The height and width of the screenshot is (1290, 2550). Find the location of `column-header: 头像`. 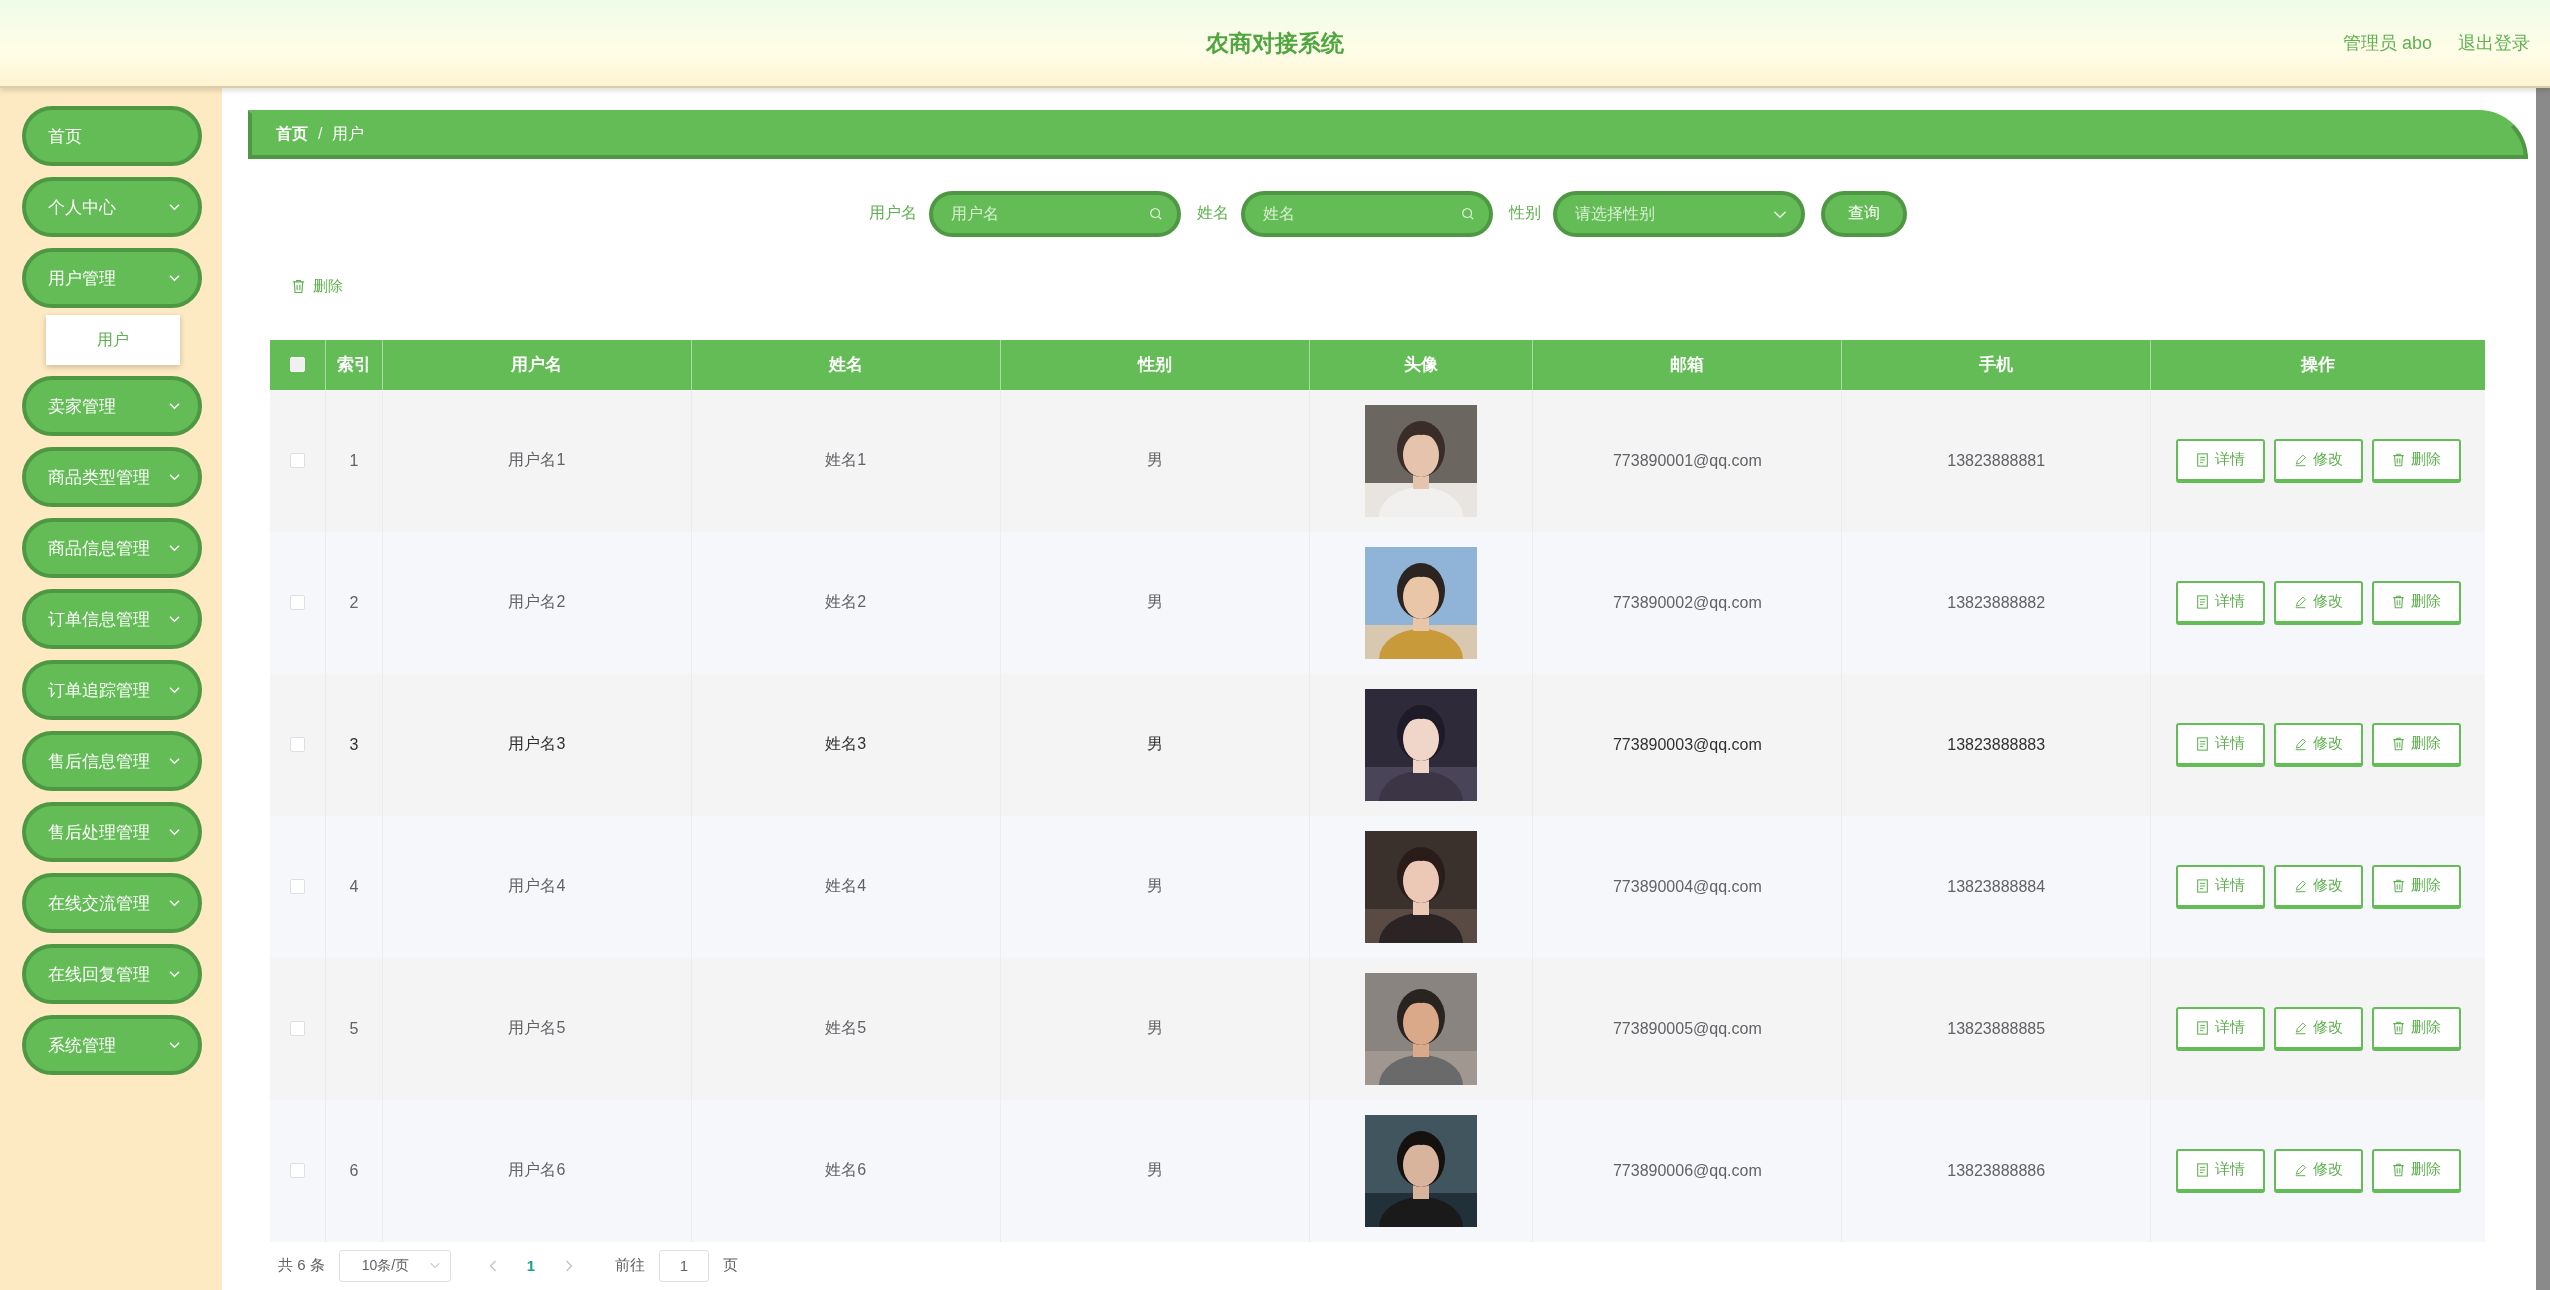

column-header: 头像 is located at coordinates (1421, 364).